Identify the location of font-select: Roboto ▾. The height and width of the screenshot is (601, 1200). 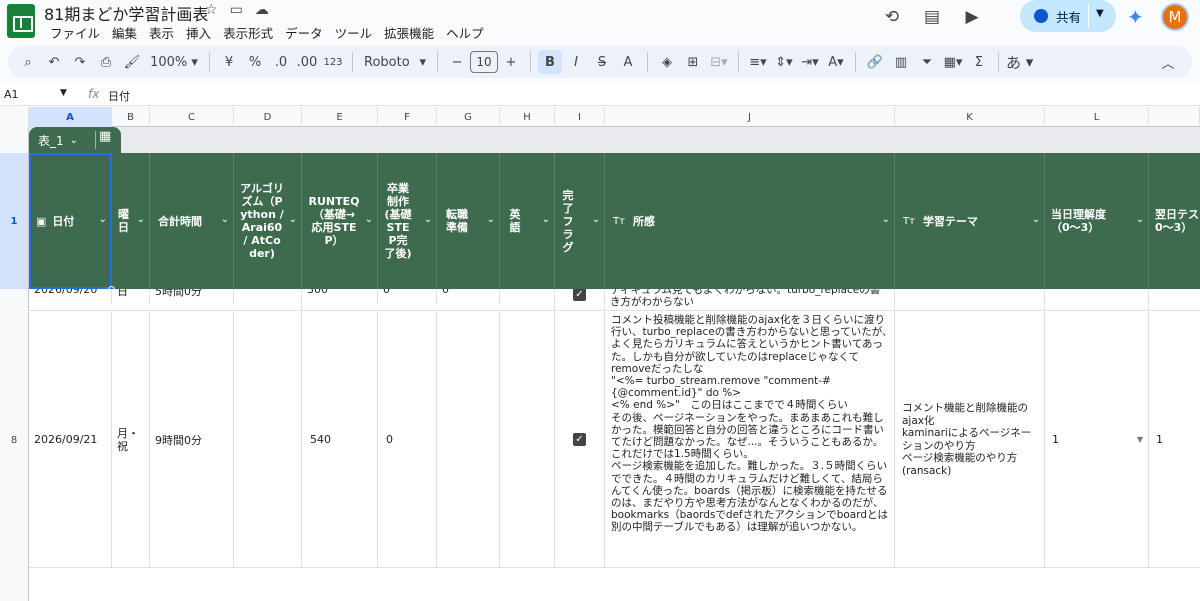
(395, 62).